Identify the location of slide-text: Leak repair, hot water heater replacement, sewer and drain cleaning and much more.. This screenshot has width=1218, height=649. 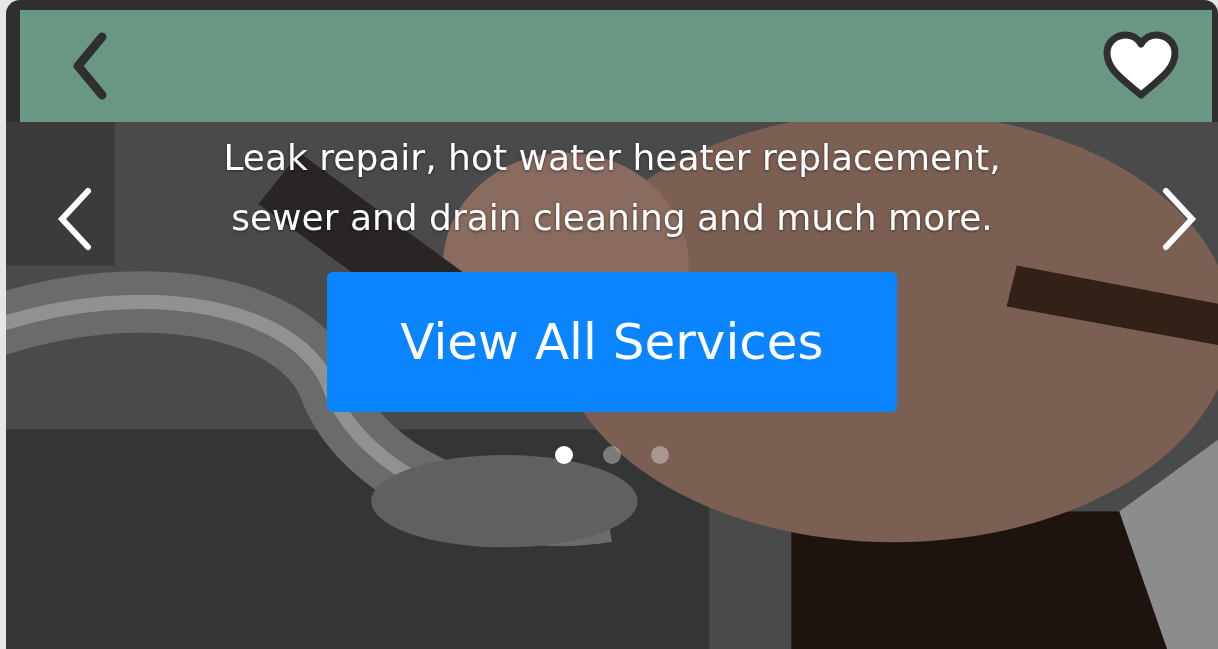
(612, 188).